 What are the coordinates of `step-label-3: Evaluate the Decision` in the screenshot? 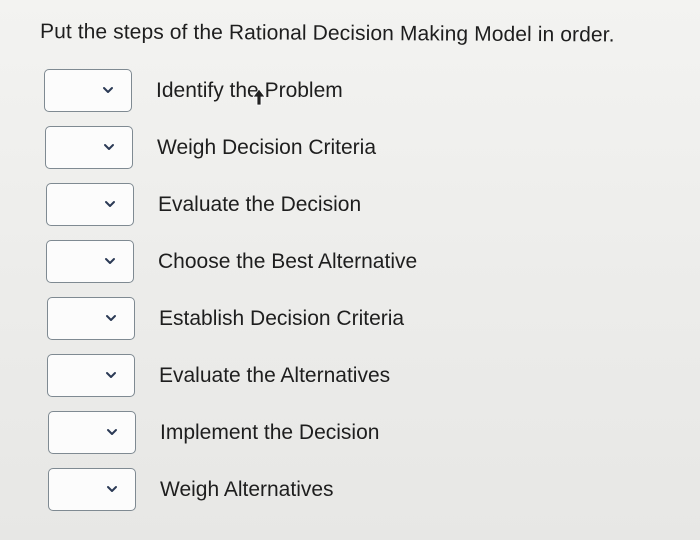 It's located at (260, 204).